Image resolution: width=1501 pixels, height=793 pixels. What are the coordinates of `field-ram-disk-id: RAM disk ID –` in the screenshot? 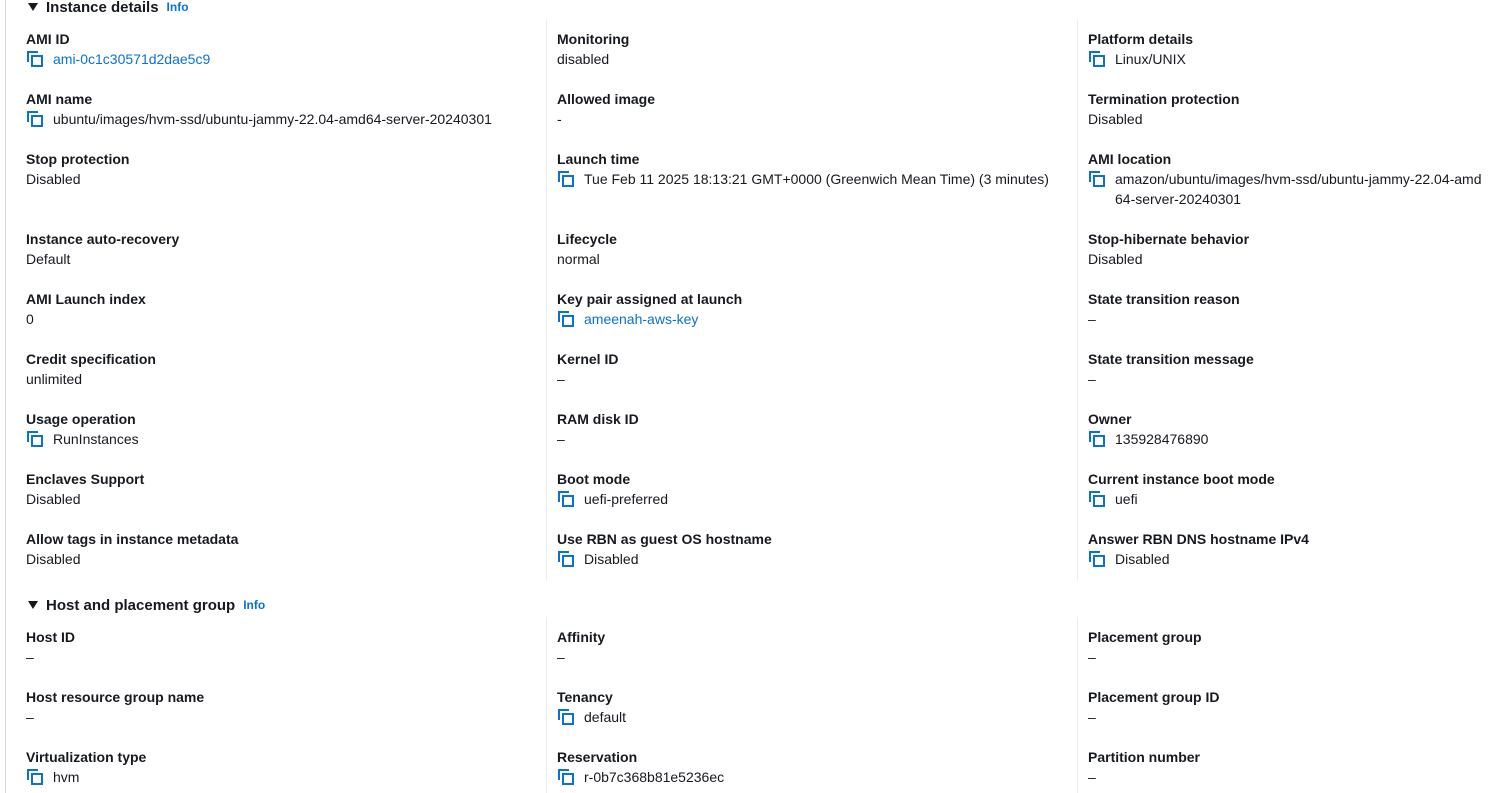 It's located at (812, 429).